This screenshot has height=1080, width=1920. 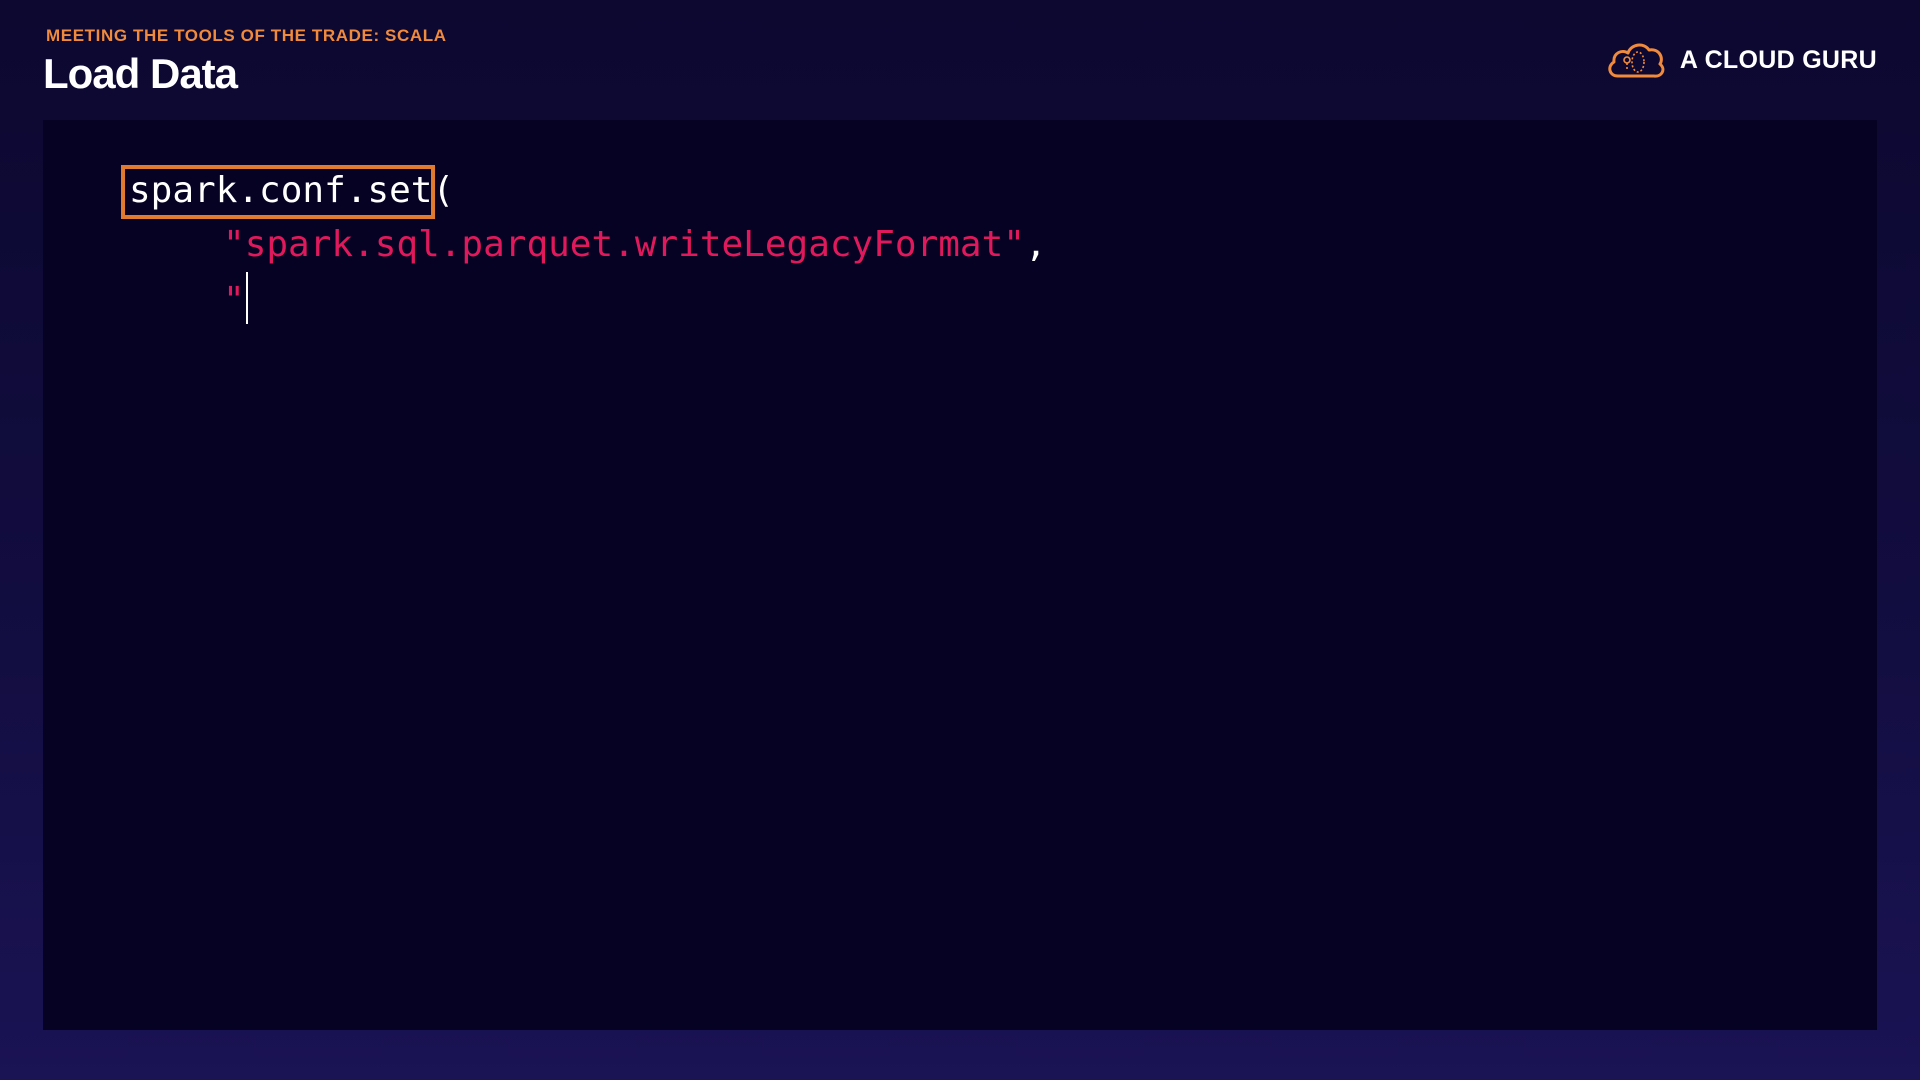 I want to click on close-quote: ", so click(x=1014, y=244).